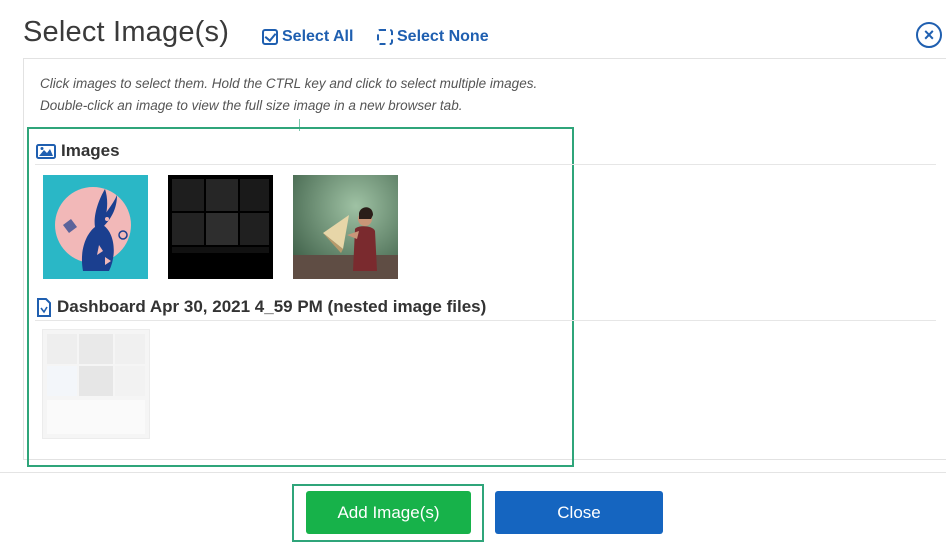 This screenshot has height=544, width=946. I want to click on checkbox-checked-icon, so click(270, 37).